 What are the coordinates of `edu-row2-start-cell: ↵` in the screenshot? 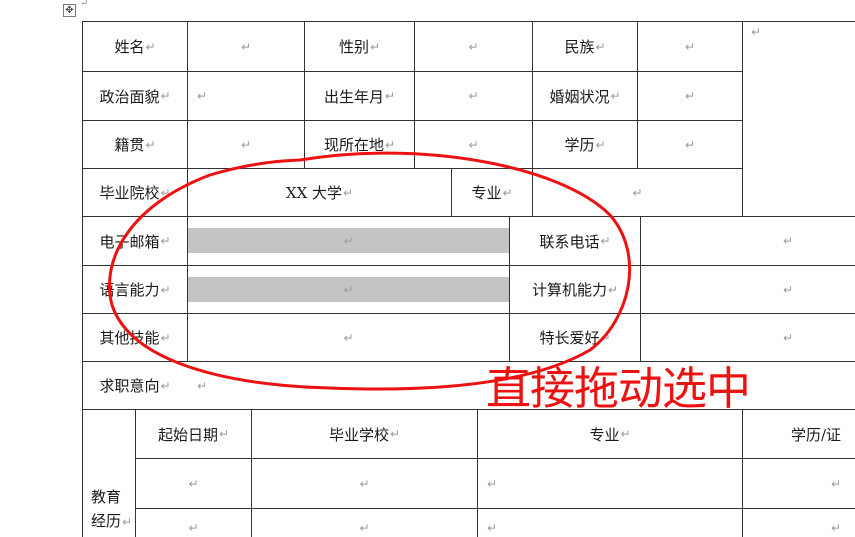 It's located at (193, 523).